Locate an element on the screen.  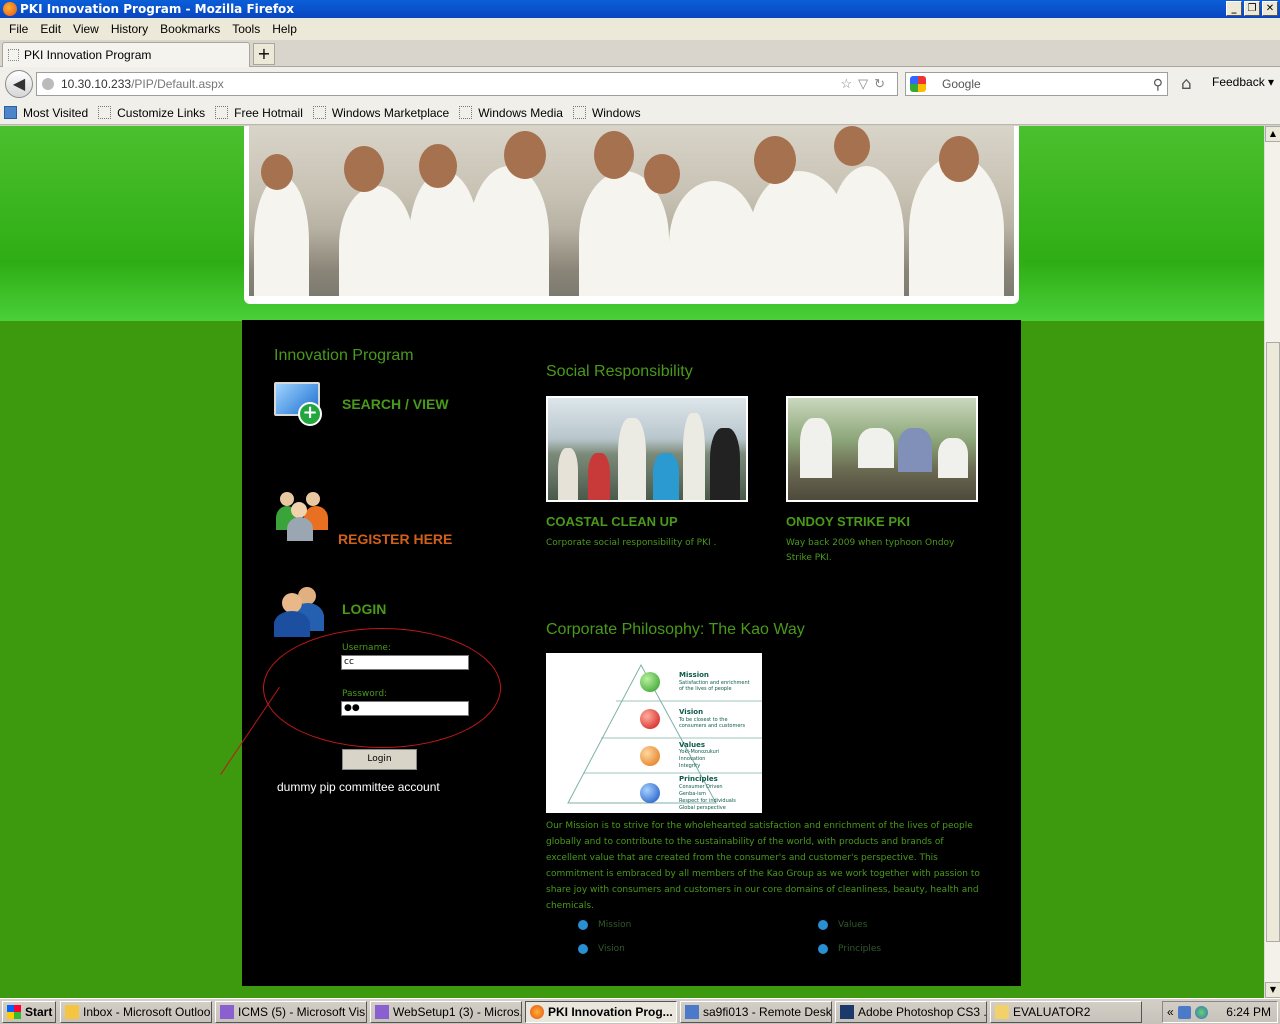
minimize-button: _ is located at coordinates (1234, 8).